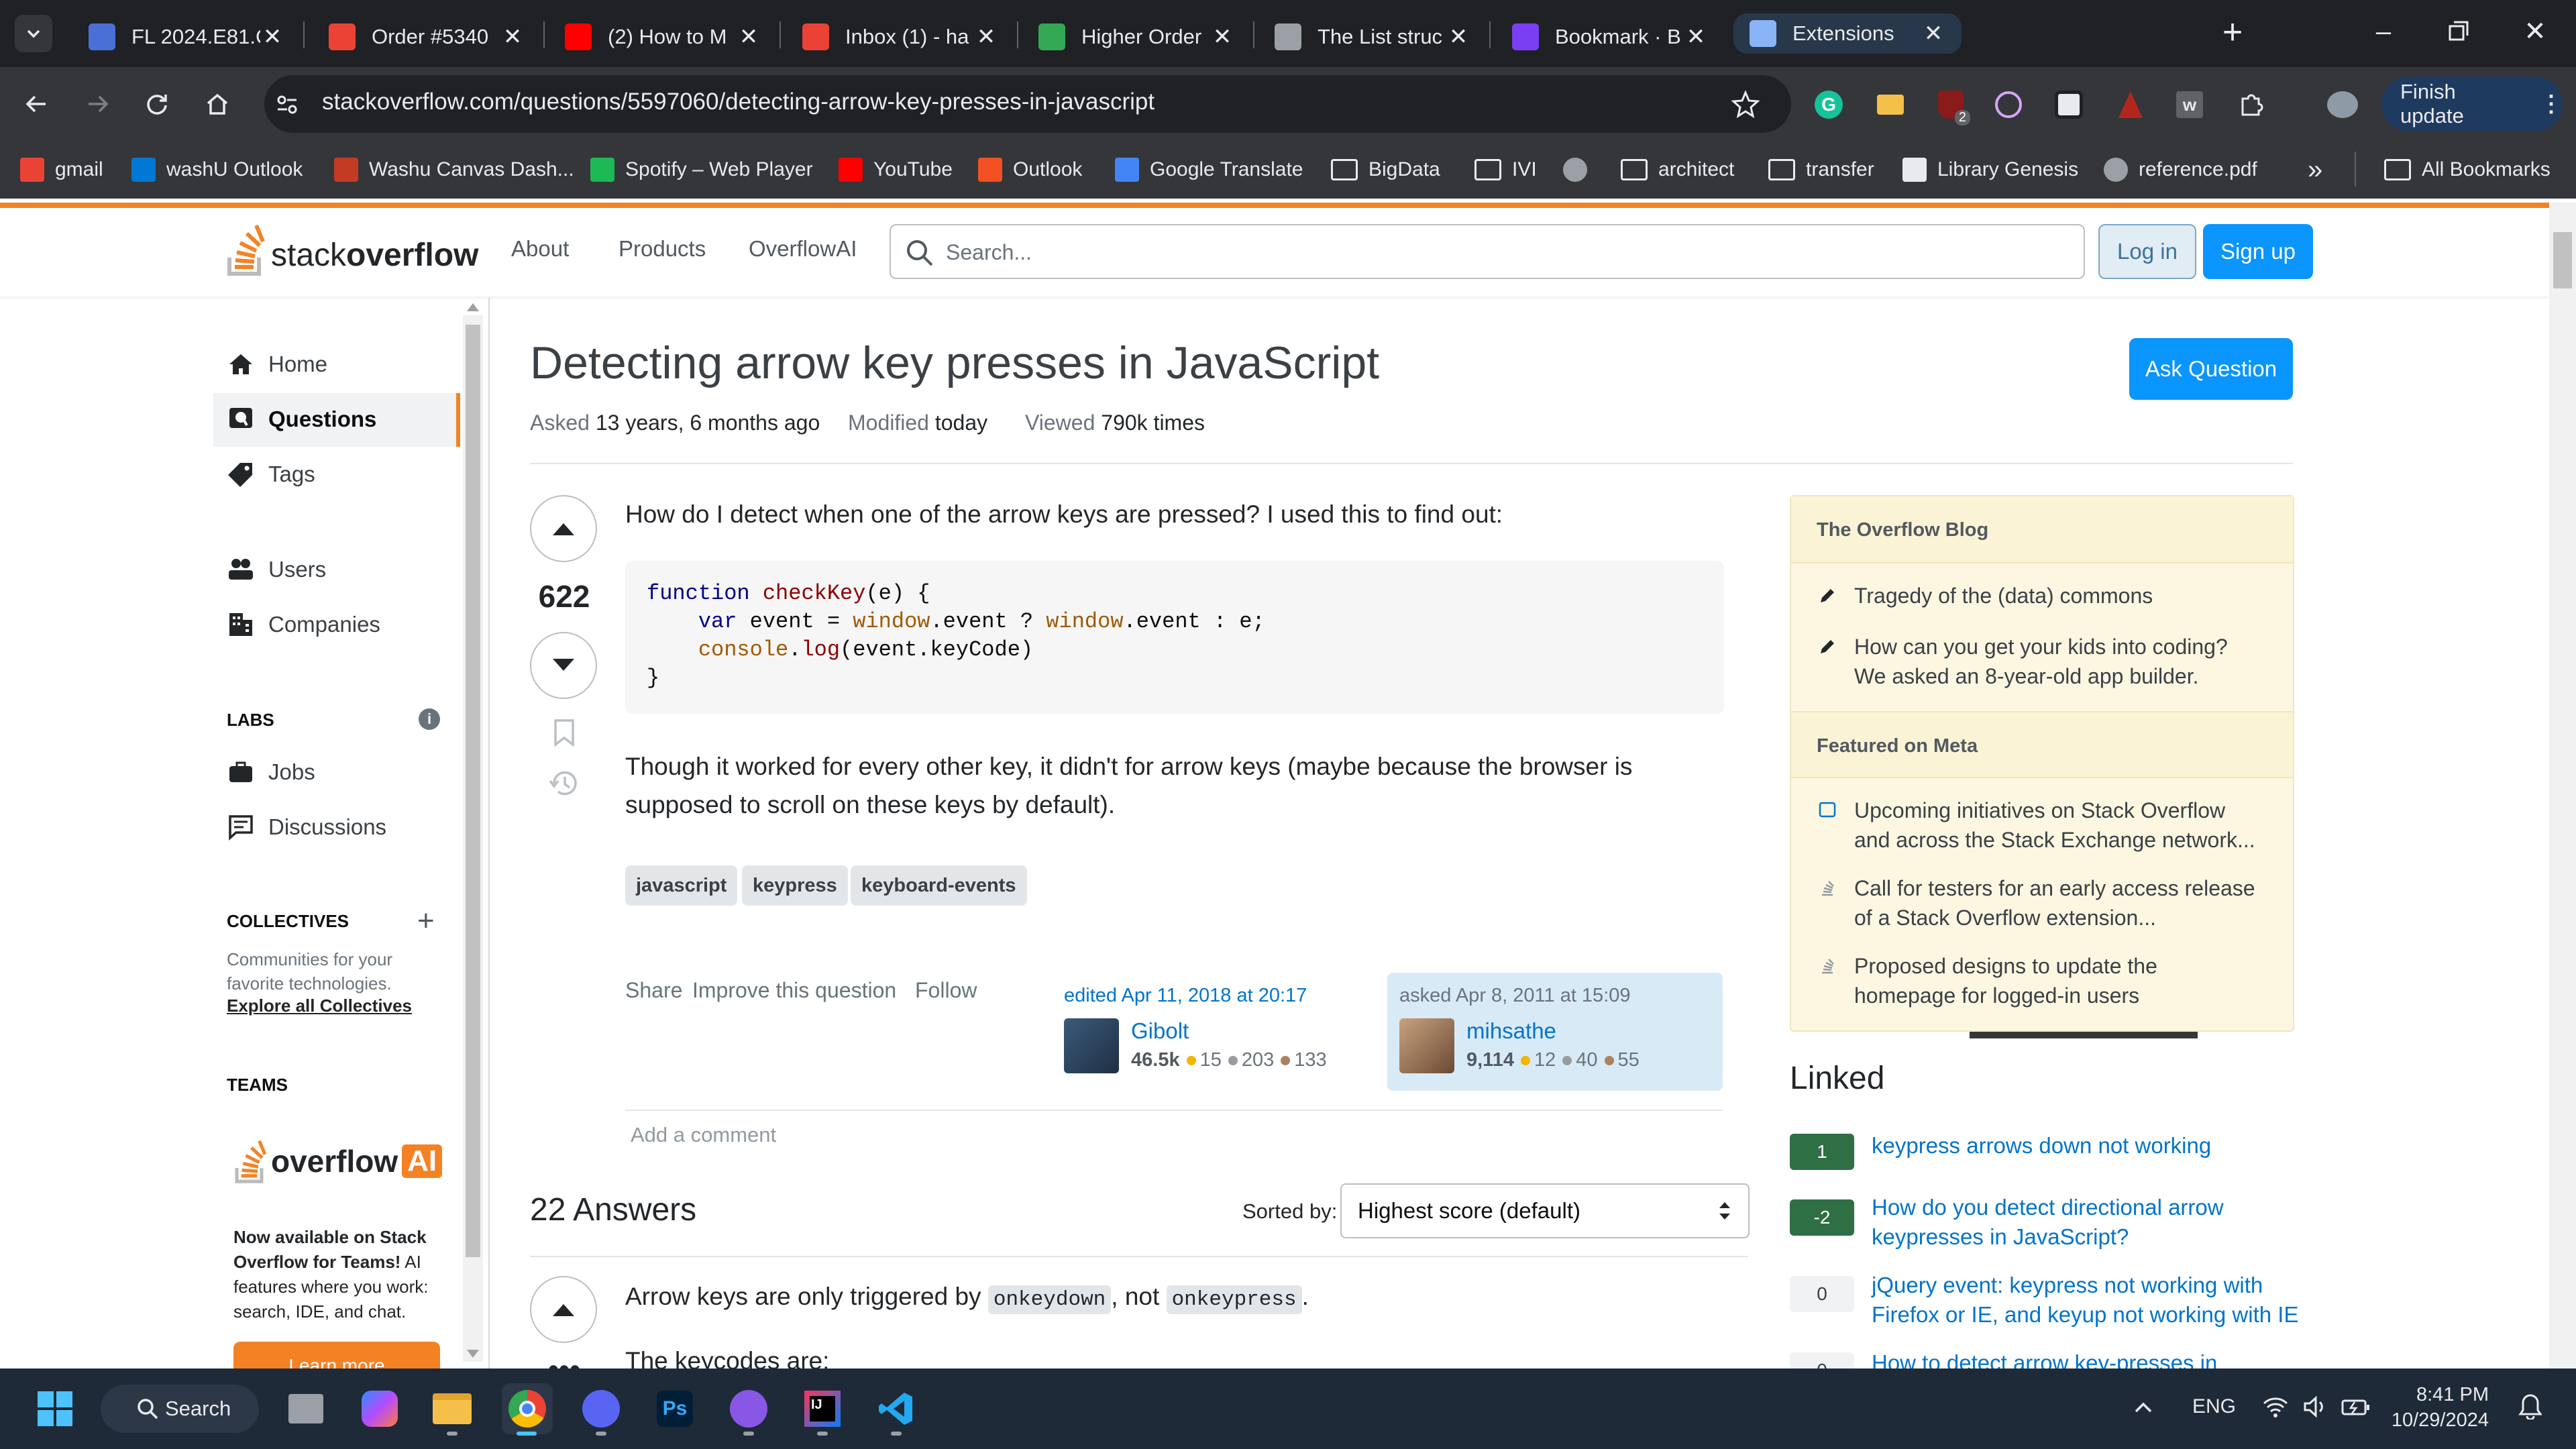  I want to click on answer-upvote-button, so click(563, 1309).